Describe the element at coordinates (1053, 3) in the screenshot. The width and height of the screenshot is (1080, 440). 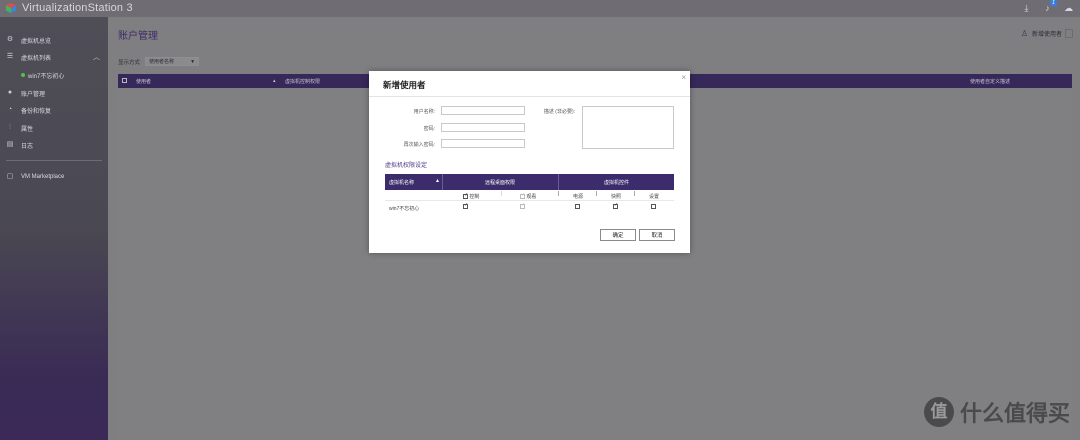
I see `notification-badge: 1` at that location.